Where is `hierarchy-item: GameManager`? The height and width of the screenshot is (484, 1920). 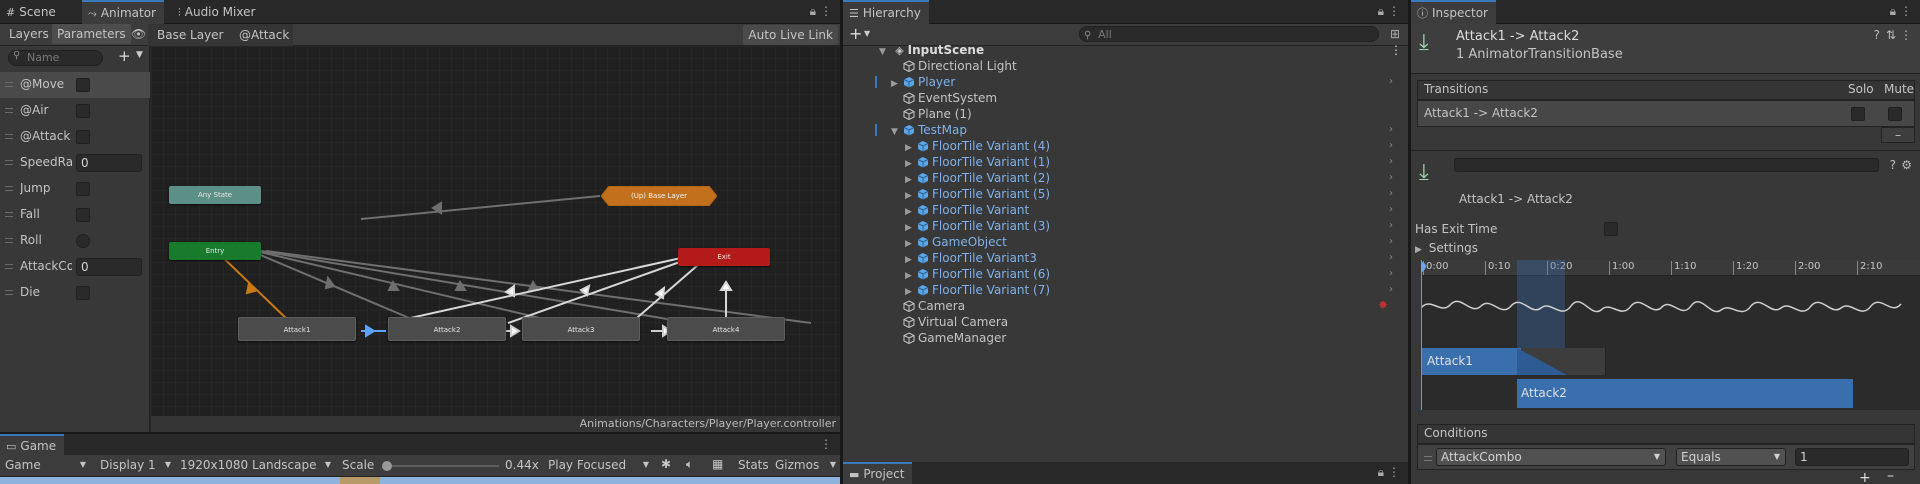 hierarchy-item: GameManager is located at coordinates (1147, 338).